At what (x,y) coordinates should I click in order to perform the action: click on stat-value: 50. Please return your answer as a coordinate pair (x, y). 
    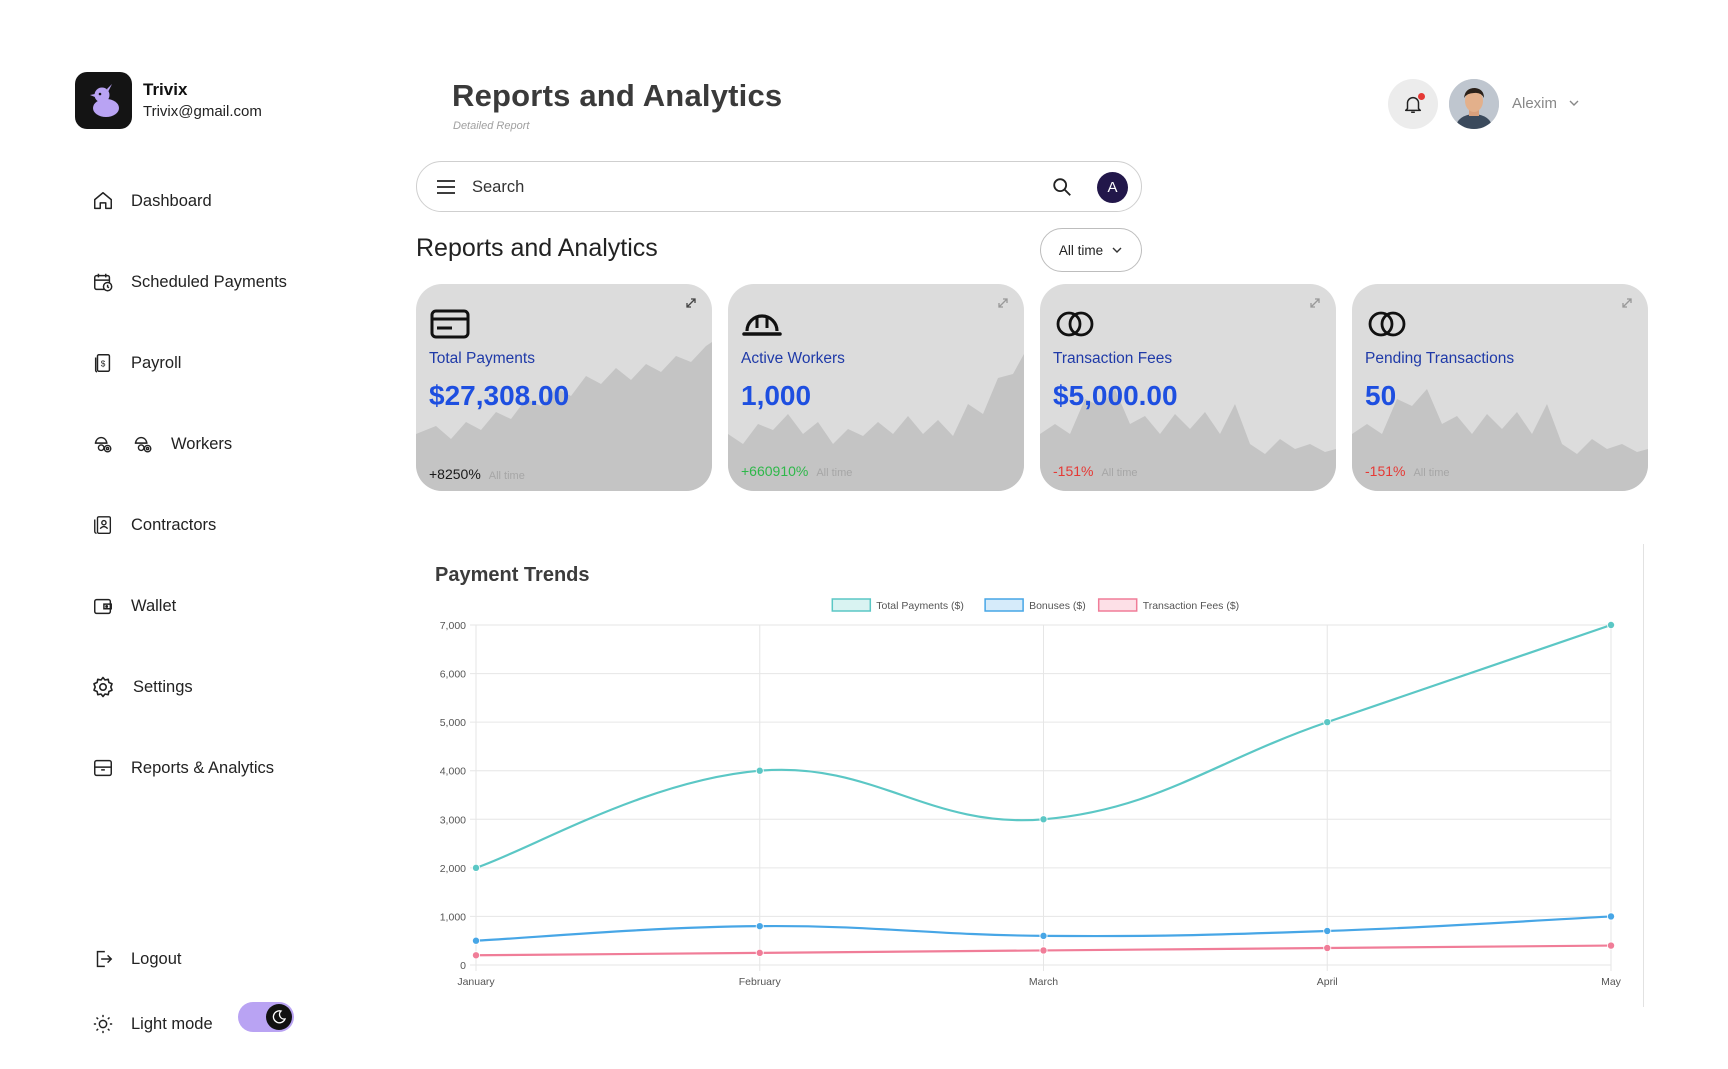
    Looking at the image, I should click on (1381, 395).